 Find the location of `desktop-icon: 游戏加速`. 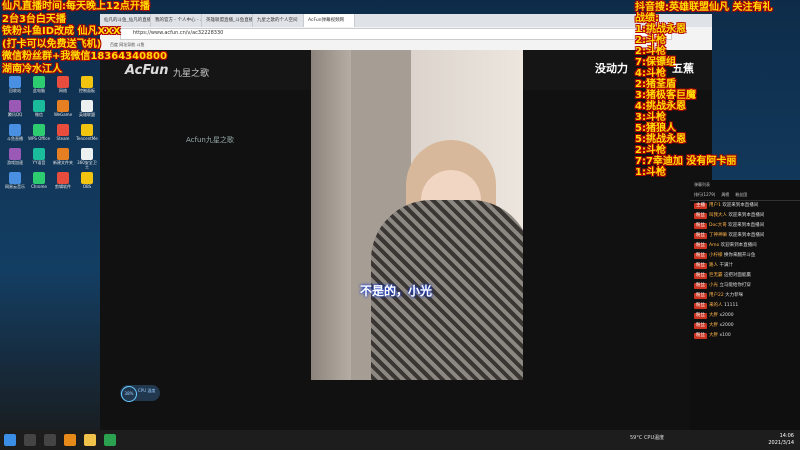

desktop-icon: 游戏加速 is located at coordinates (15, 156).